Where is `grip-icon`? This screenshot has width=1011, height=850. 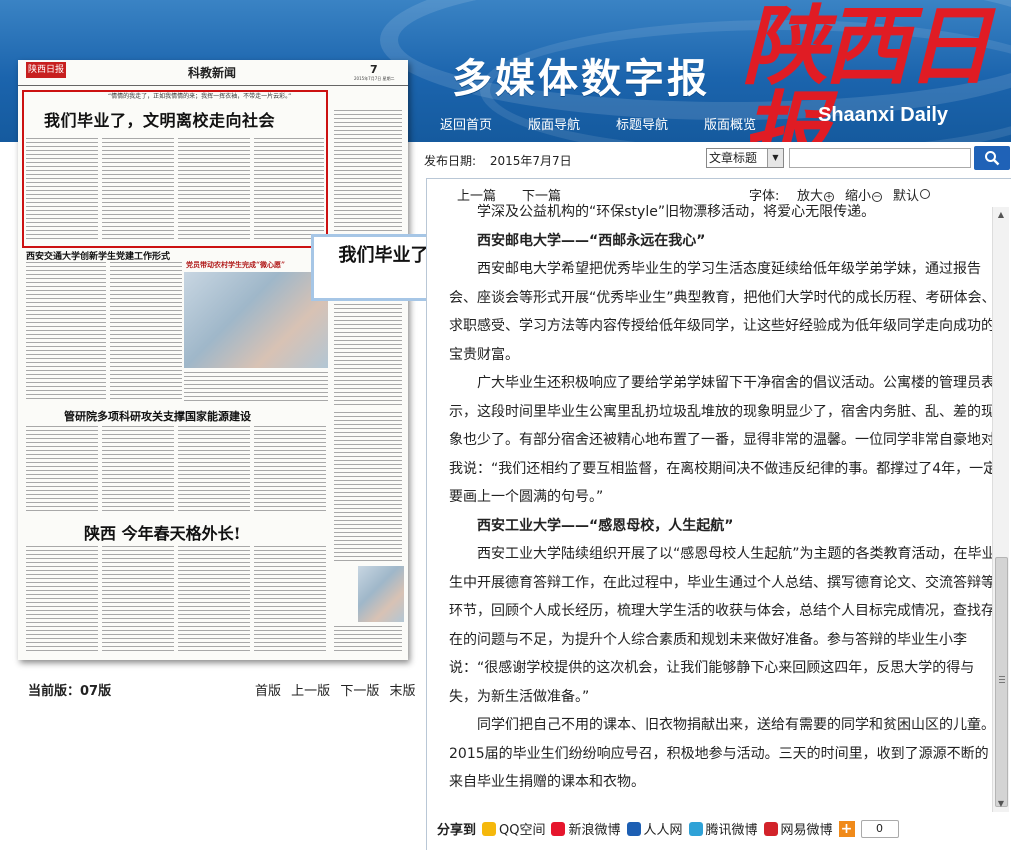 grip-icon is located at coordinates (1002, 680).